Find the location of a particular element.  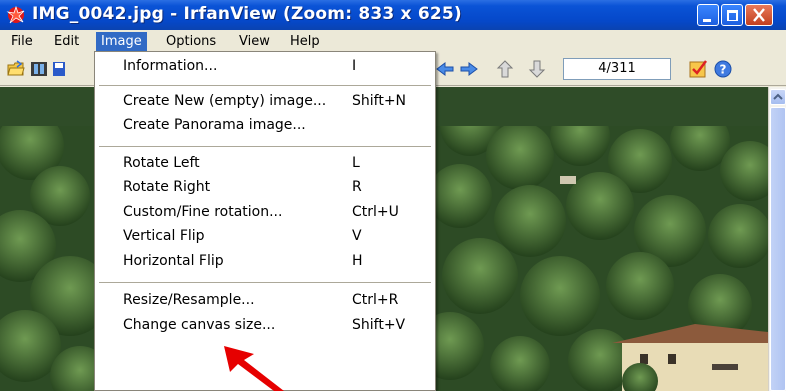

save-icon is located at coordinates (59, 69).